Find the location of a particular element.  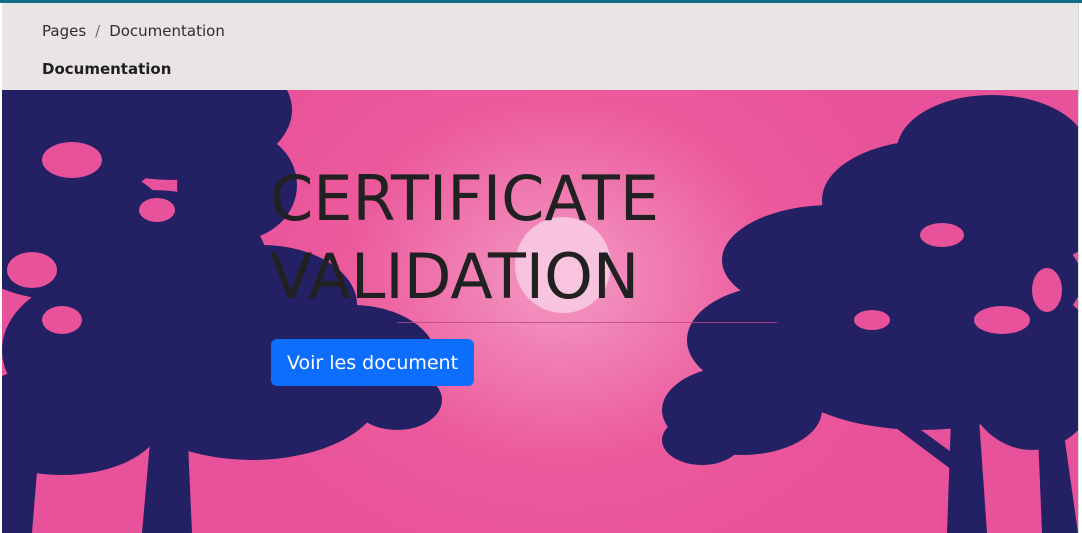

breadcrumb: Pages / Documentation is located at coordinates (133, 31).